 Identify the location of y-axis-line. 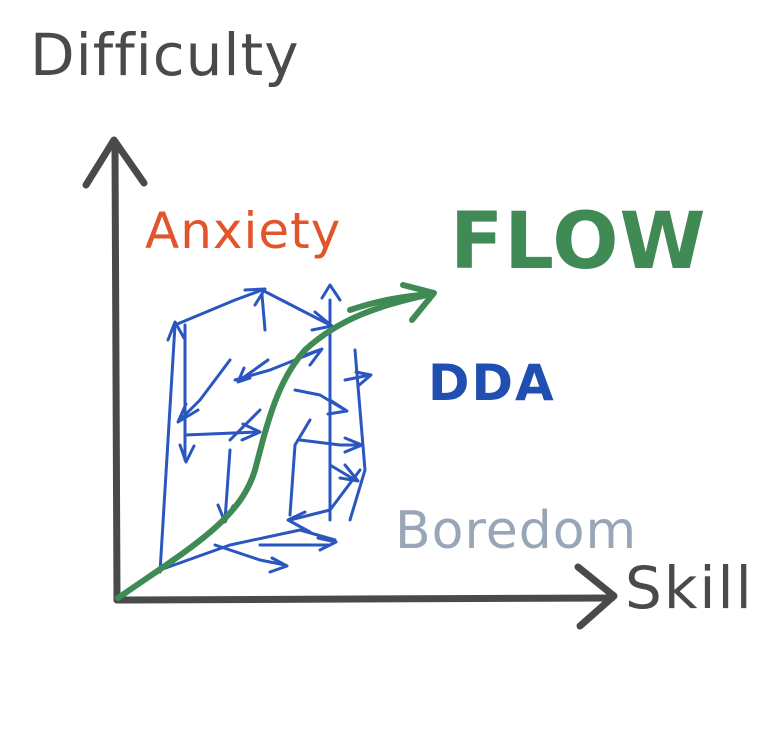
(116, 374).